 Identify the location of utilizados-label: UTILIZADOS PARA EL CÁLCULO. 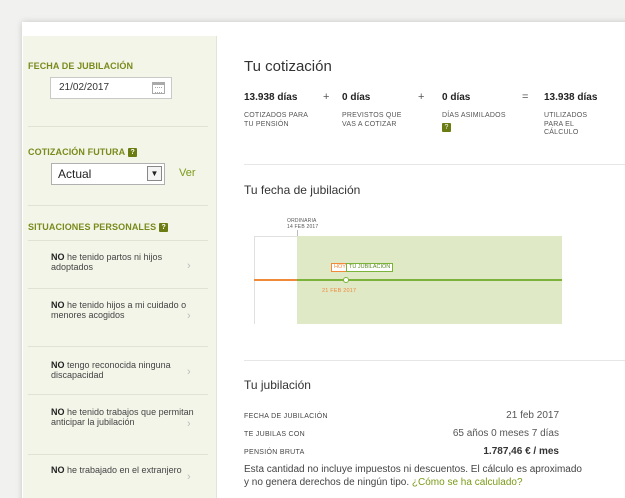
(566, 124).